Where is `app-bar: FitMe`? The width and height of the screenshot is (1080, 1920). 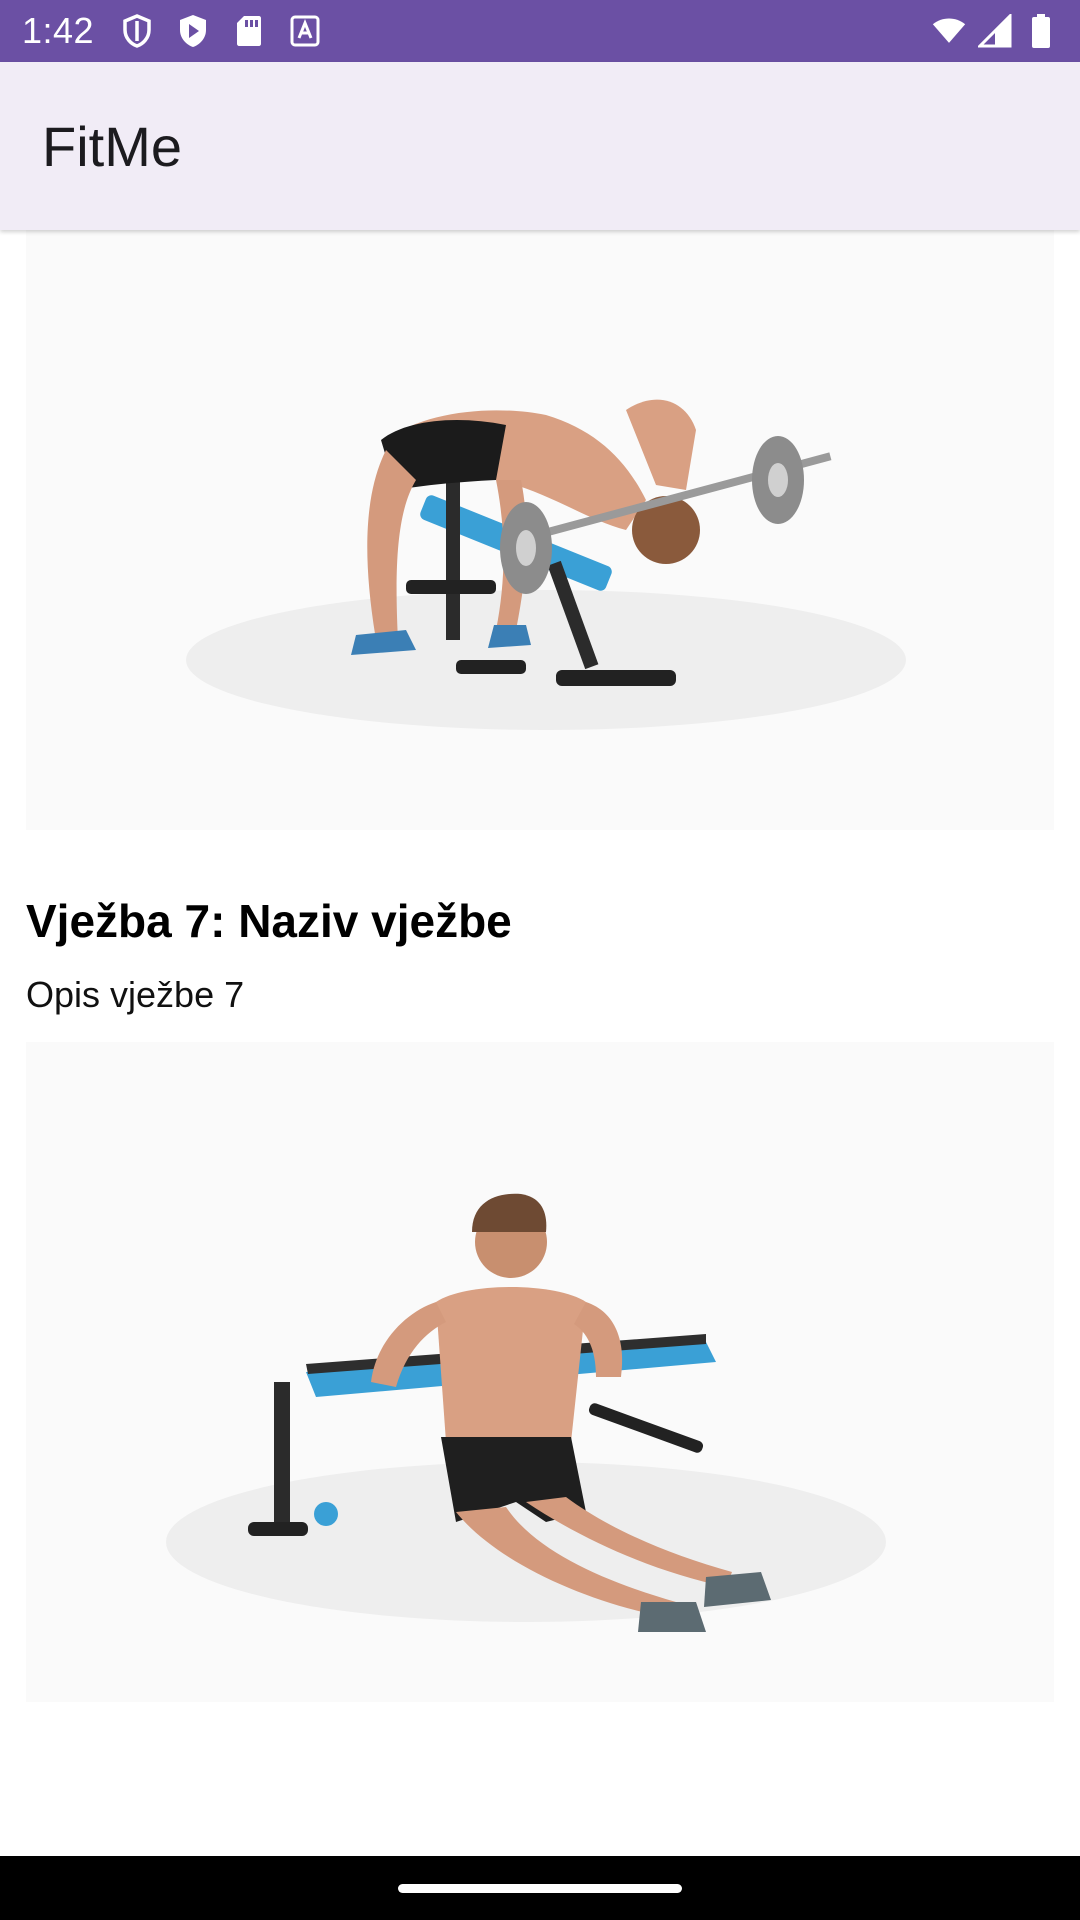 app-bar: FitMe is located at coordinates (540, 146).